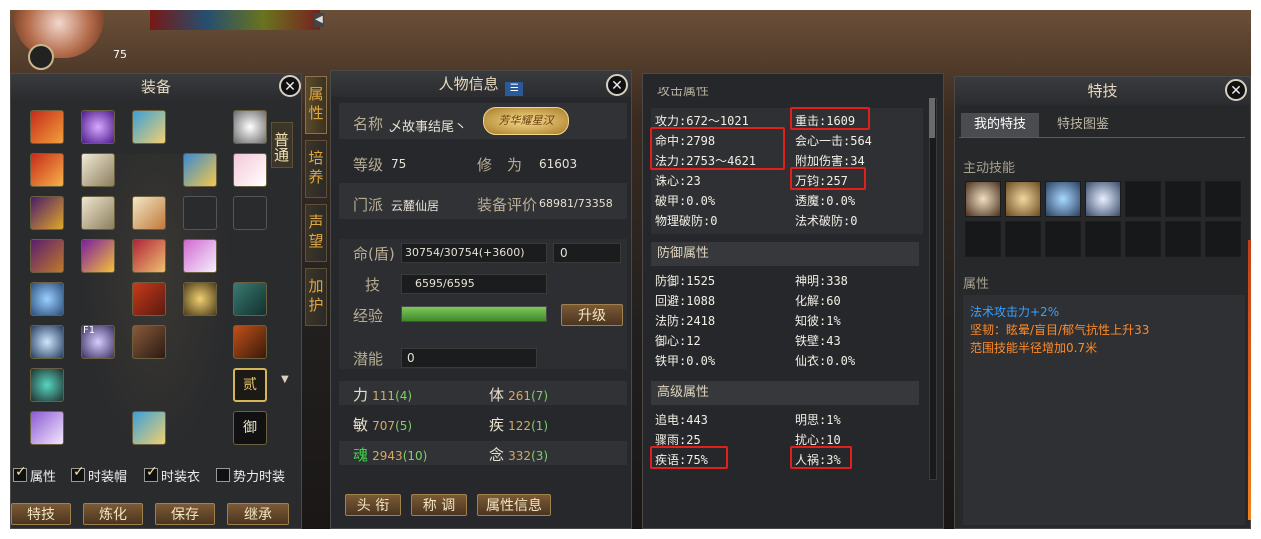 The image size is (1261, 539). I want to click on equip-slot-bracer, so click(200, 170).